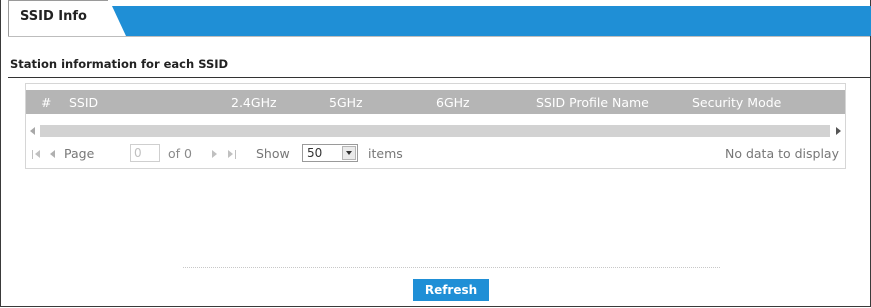 This screenshot has width=871, height=308. Describe the element at coordinates (451, 290) in the screenshot. I see `refresh-button: Refresh` at that location.